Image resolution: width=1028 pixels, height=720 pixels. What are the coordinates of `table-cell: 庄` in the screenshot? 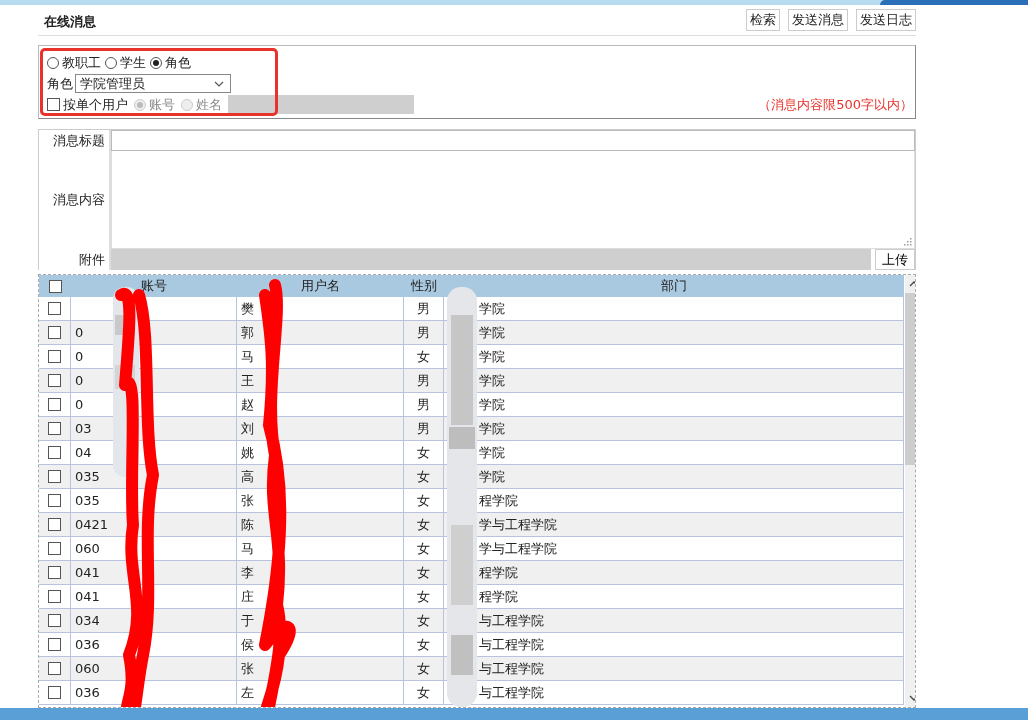 It's located at (247, 596).